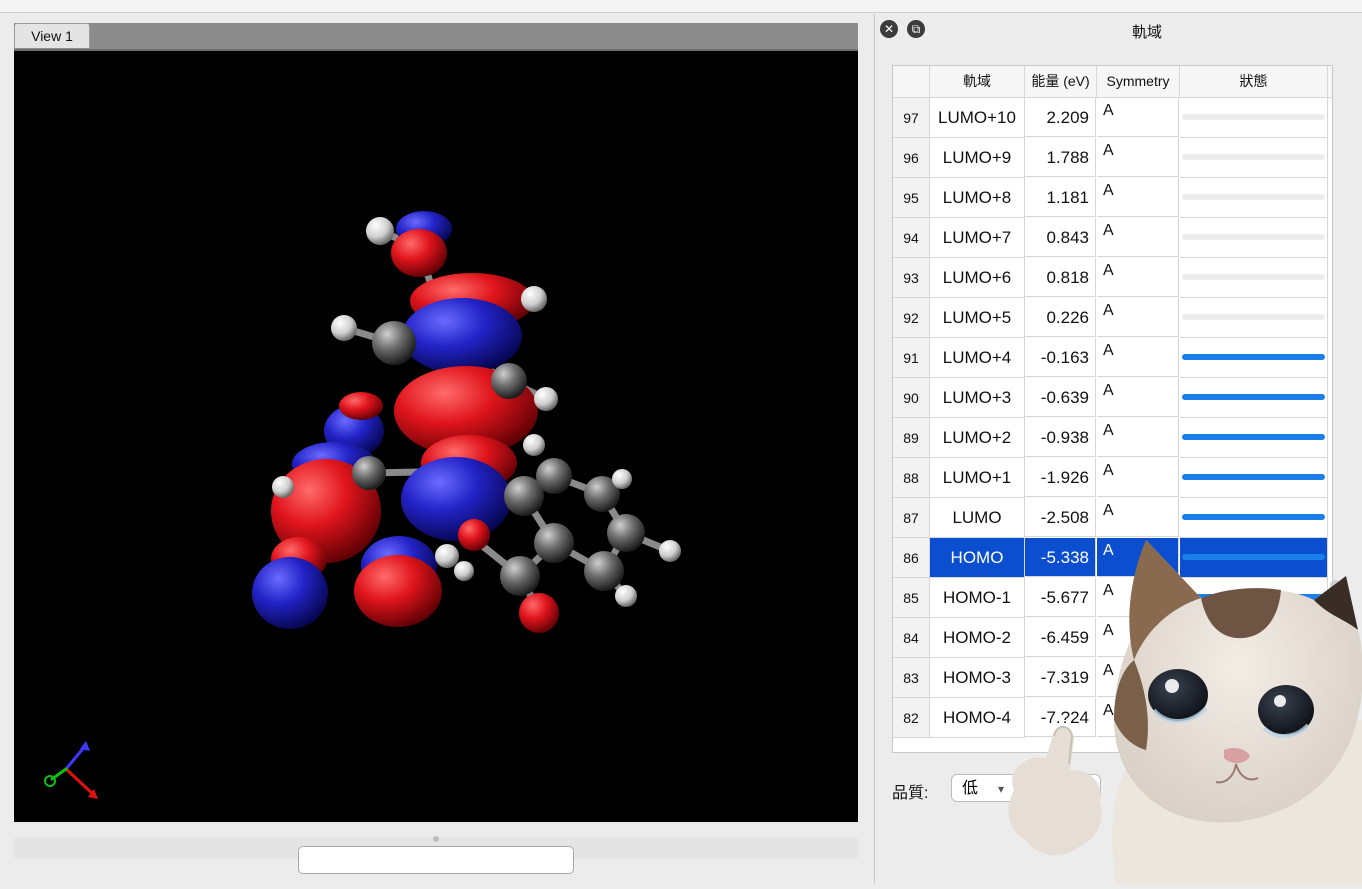 This screenshot has width=1362, height=889. I want to click on orbital-name: LUMO+10, so click(977, 118).